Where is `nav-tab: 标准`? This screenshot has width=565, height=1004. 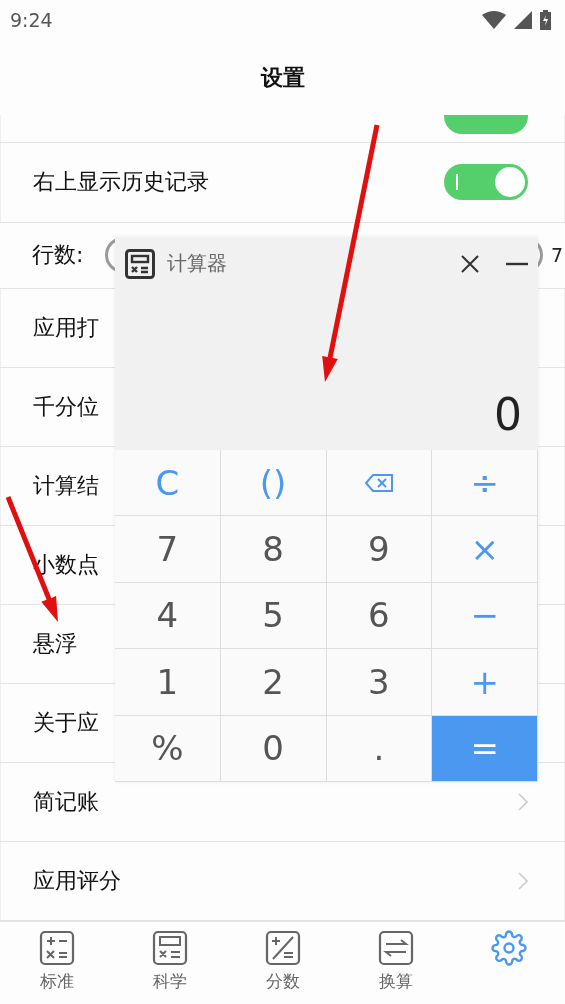 nav-tab: 标准 is located at coordinates (56, 963).